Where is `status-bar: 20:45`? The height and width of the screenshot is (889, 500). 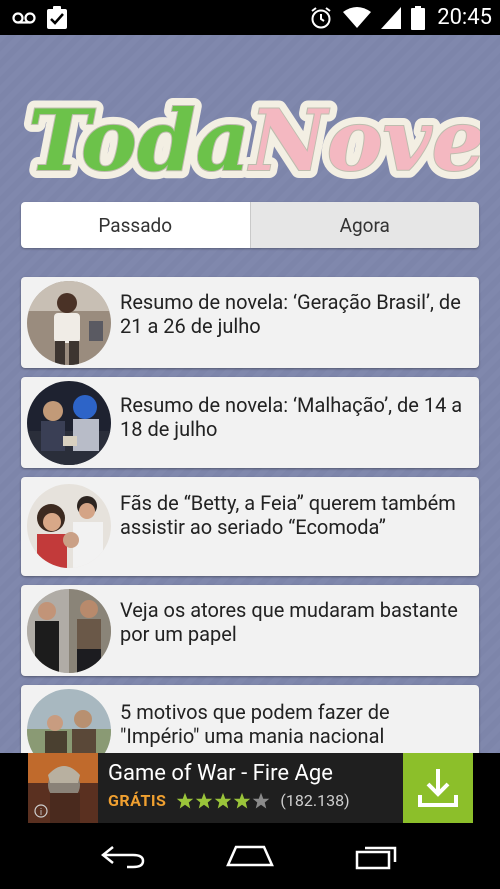
status-bar: 20:45 is located at coordinates (250, 17).